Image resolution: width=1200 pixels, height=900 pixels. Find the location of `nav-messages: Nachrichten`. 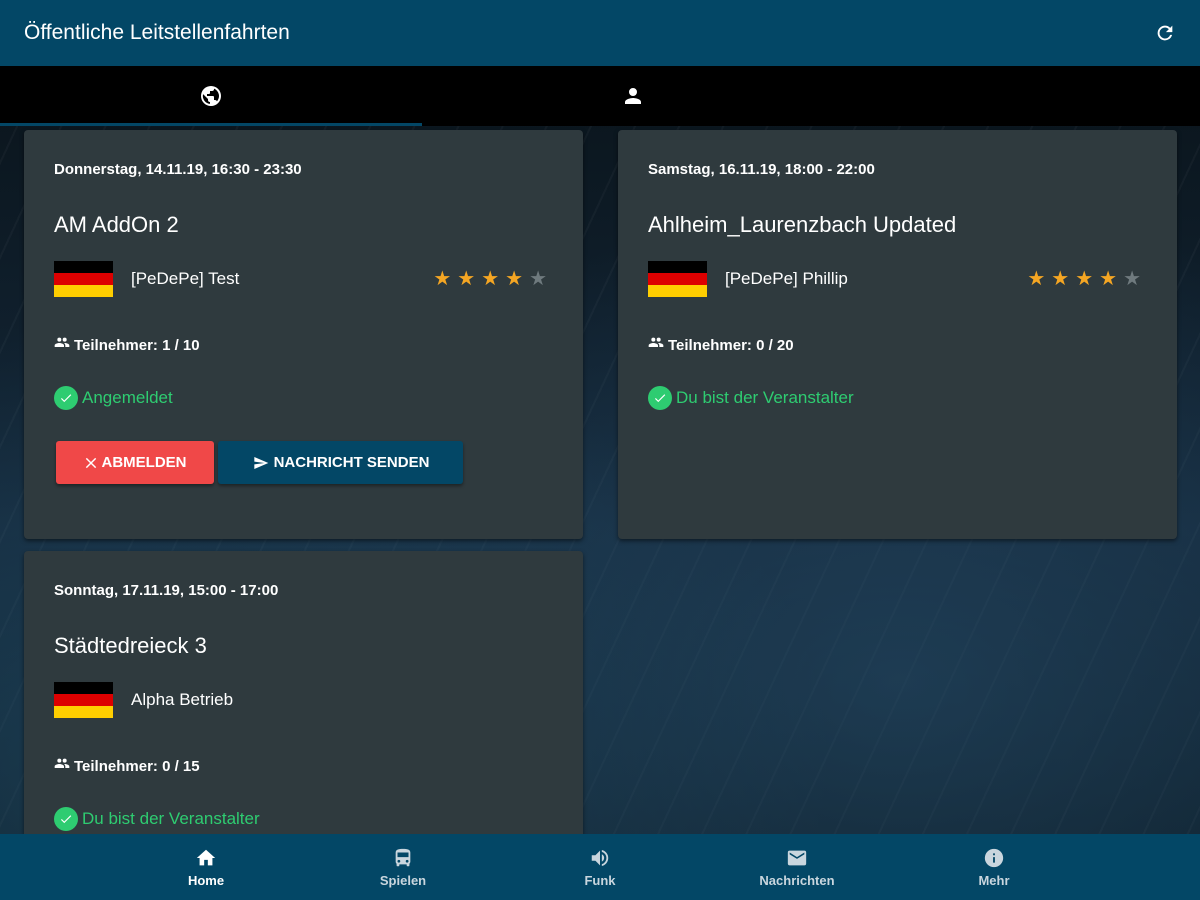

nav-messages: Nachrichten is located at coordinates (797, 867).